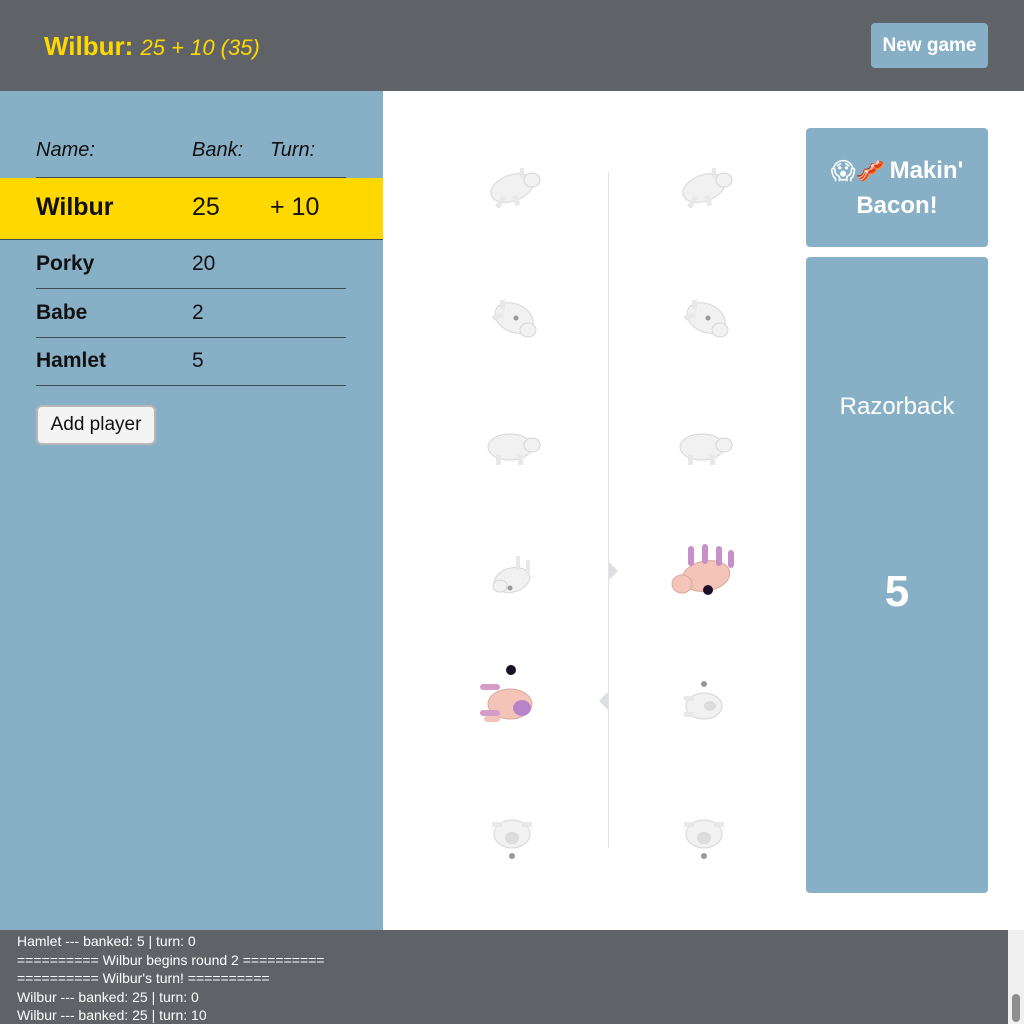 This screenshot has width=1024, height=1024. I want to click on column-header-bank: Bank:, so click(218, 150).